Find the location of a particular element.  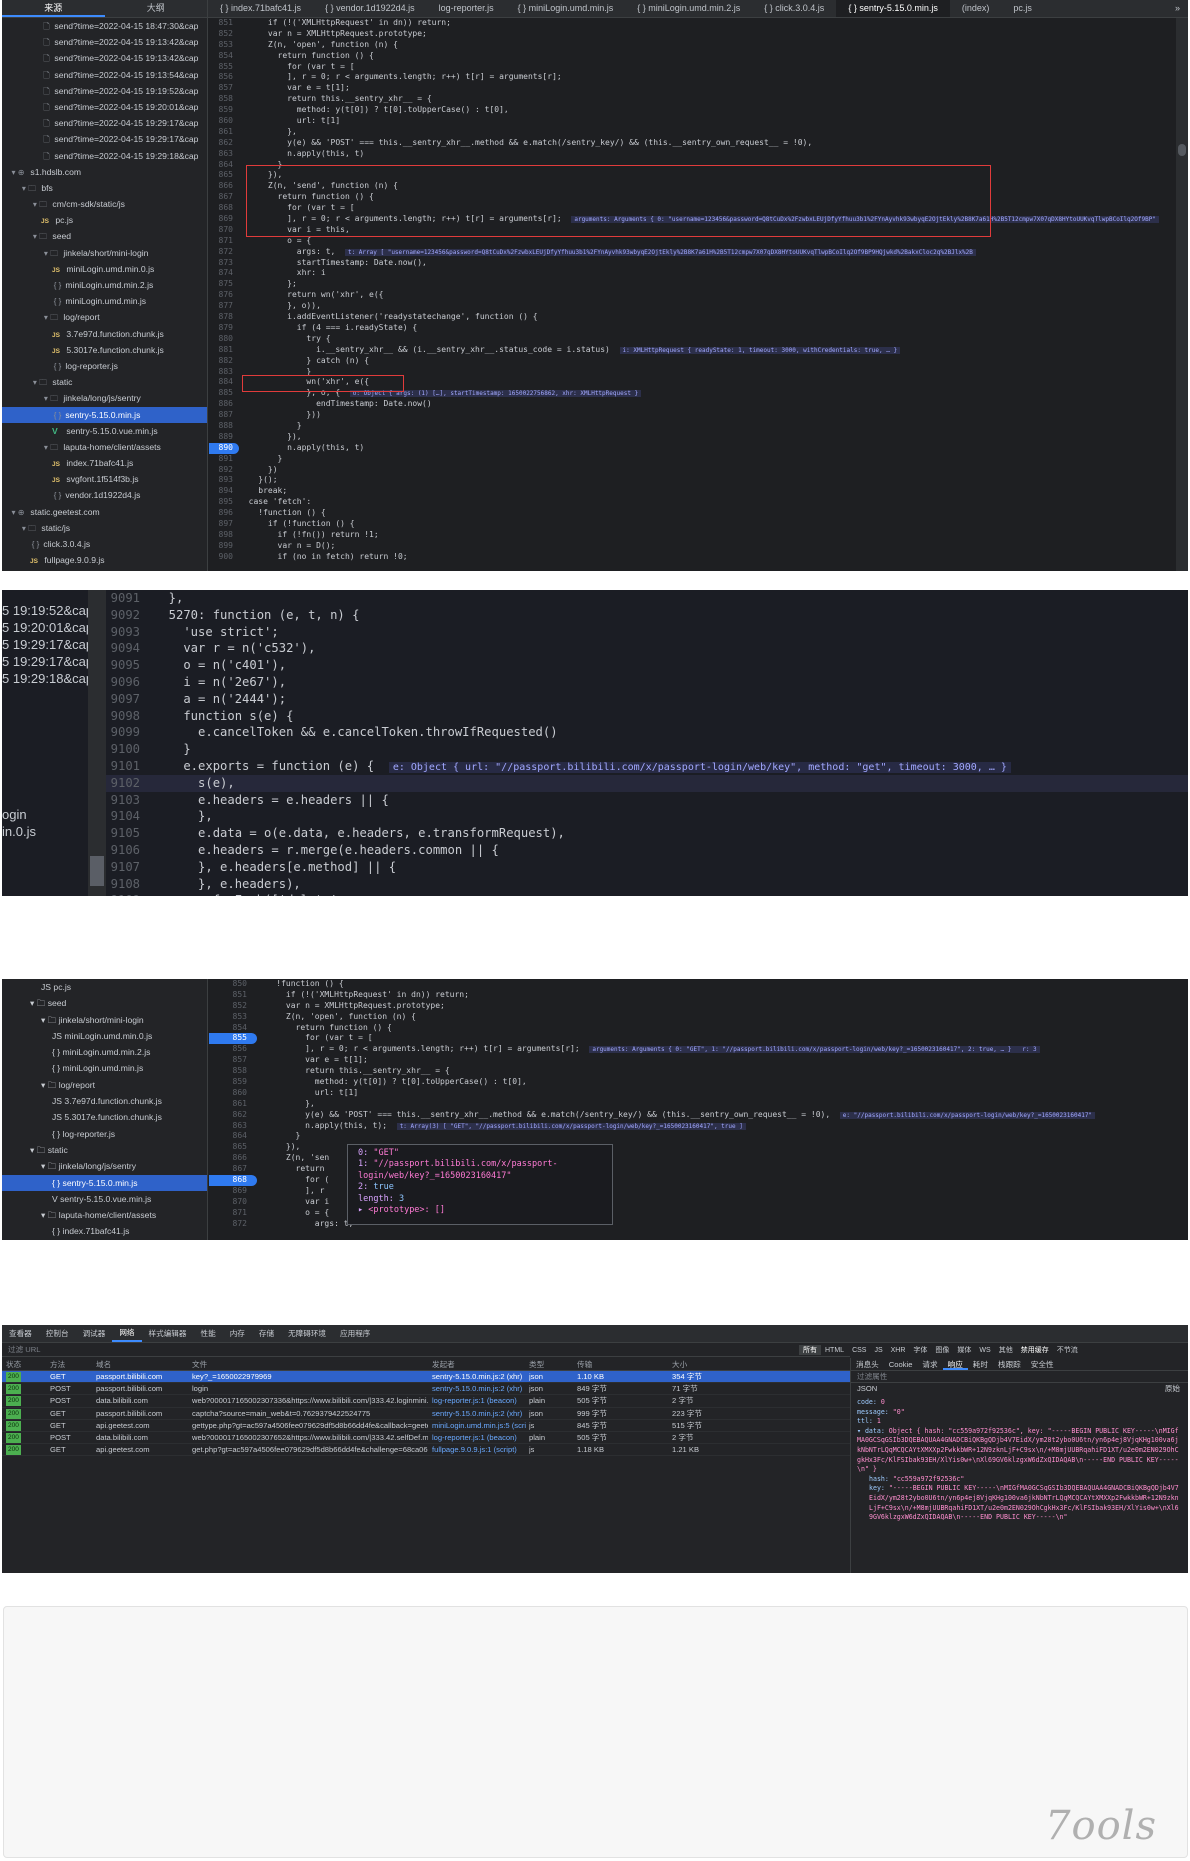

line-number: 896 is located at coordinates (224, 513).